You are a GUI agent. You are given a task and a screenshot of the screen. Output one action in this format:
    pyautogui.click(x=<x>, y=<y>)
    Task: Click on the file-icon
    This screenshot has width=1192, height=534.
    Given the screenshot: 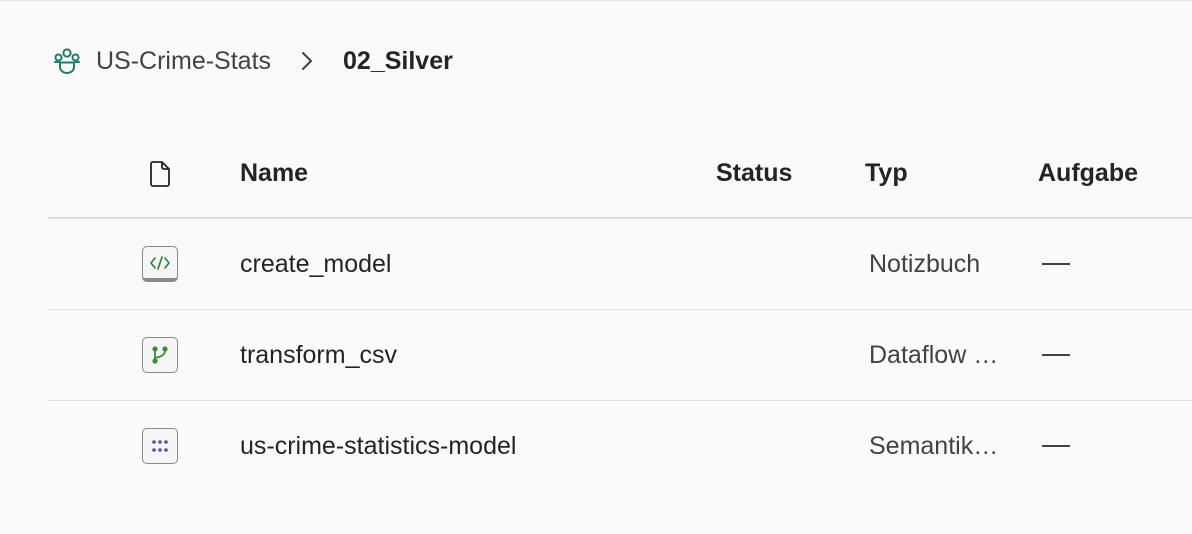 What is the action you would take?
    pyautogui.click(x=160, y=173)
    